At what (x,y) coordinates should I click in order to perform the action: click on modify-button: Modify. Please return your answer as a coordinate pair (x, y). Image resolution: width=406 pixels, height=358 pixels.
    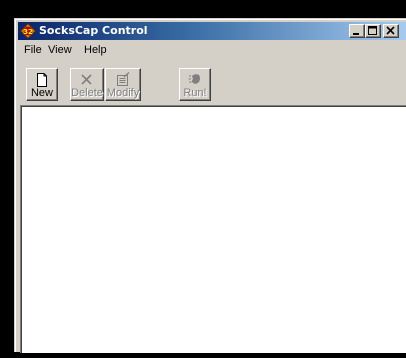
    Looking at the image, I should click on (123, 84).